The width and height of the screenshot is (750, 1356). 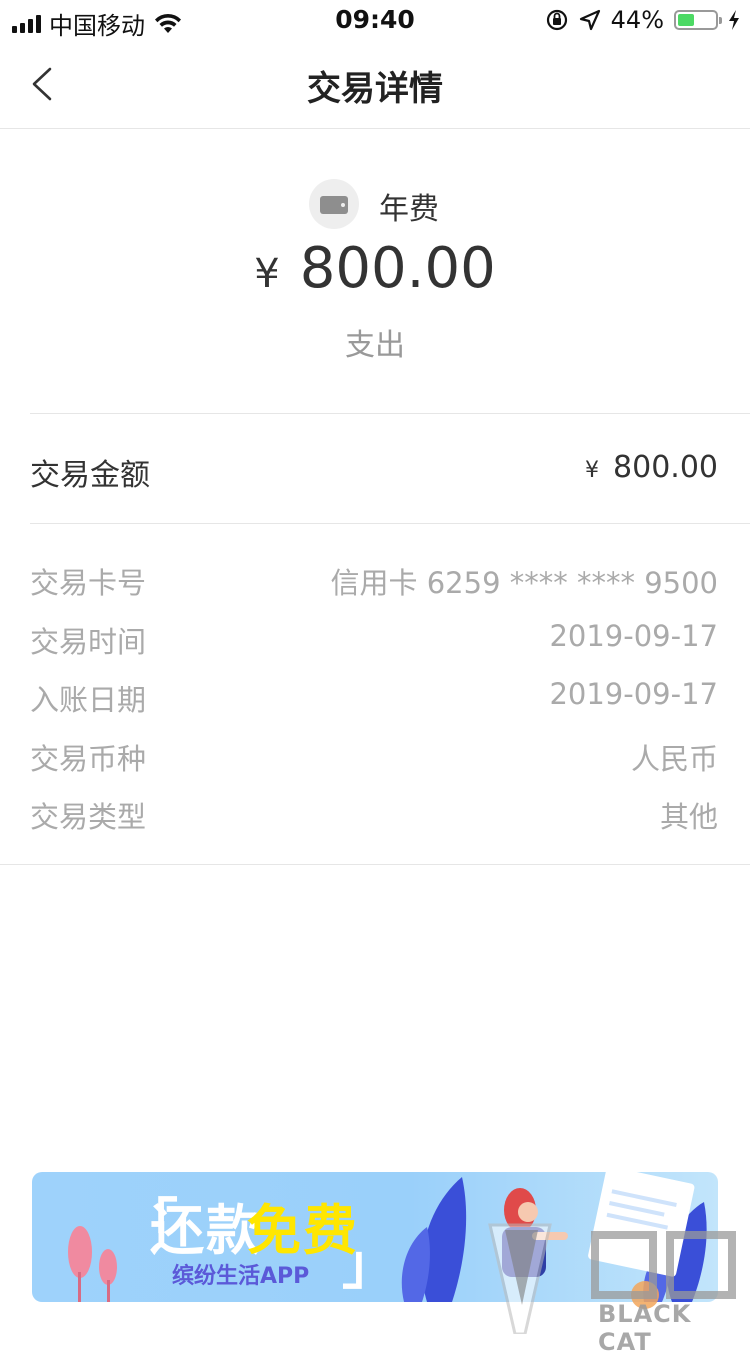 What do you see at coordinates (374, 472) in the screenshot?
I see `amount-row: 交易金额 ¥800.00` at bounding box center [374, 472].